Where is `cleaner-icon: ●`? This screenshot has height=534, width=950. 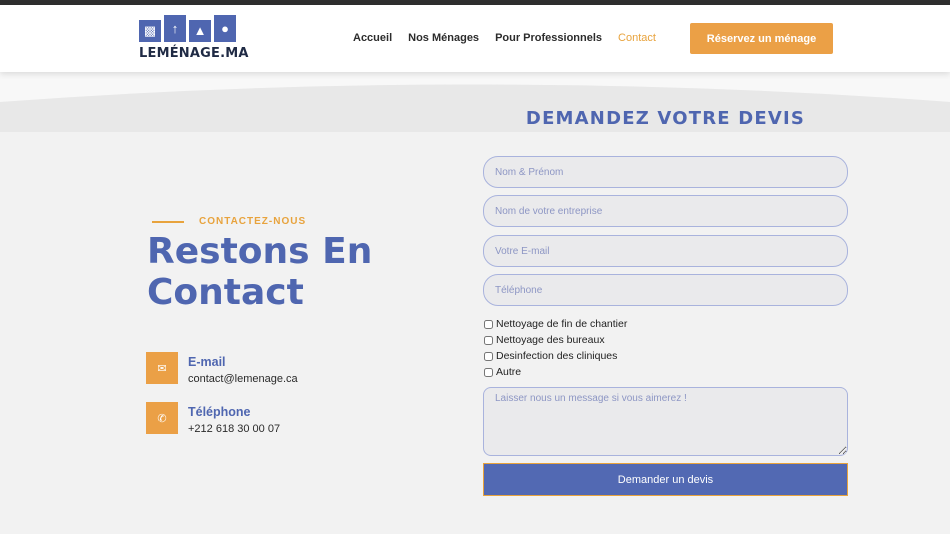
cleaner-icon: ● is located at coordinates (225, 28).